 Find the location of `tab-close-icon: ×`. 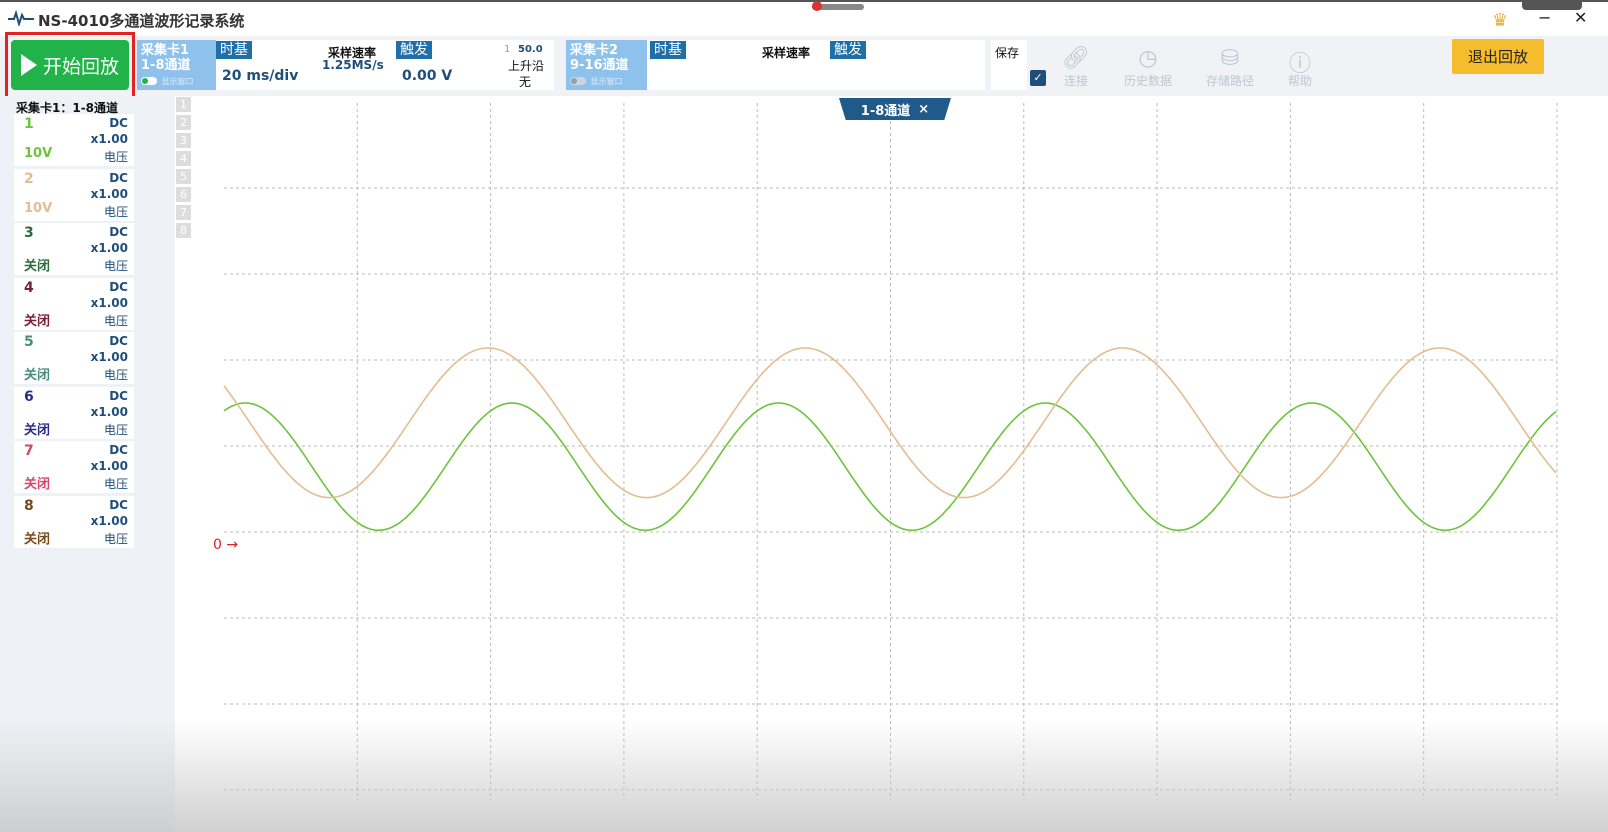

tab-close-icon: × is located at coordinates (923, 109).